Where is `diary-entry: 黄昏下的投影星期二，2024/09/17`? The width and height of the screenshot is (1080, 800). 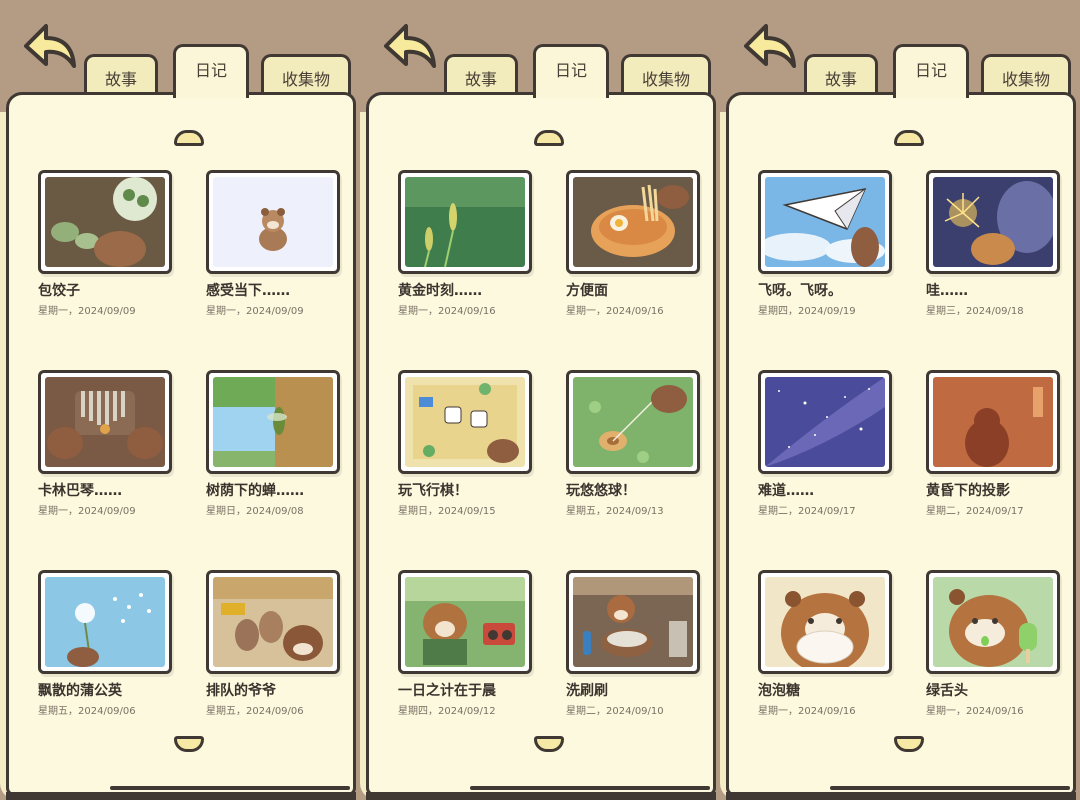
diary-entry: 黄昏下的投影星期二，2024/09/17 is located at coordinates (996, 443).